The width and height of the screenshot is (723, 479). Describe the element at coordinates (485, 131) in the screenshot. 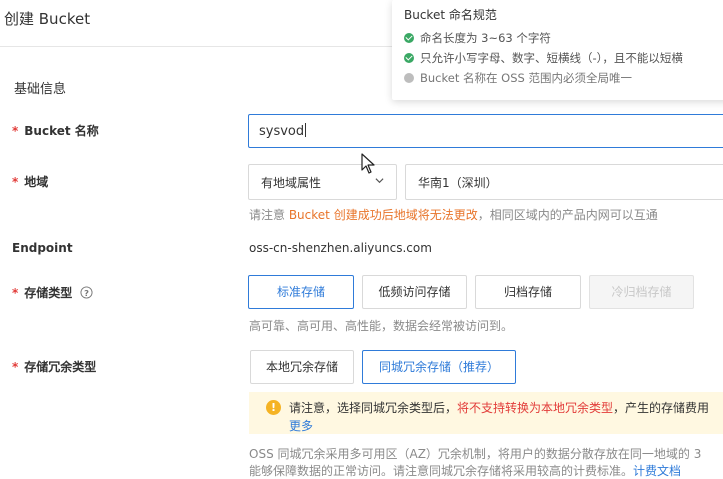

I see `bucket-name-input: sysvod` at that location.